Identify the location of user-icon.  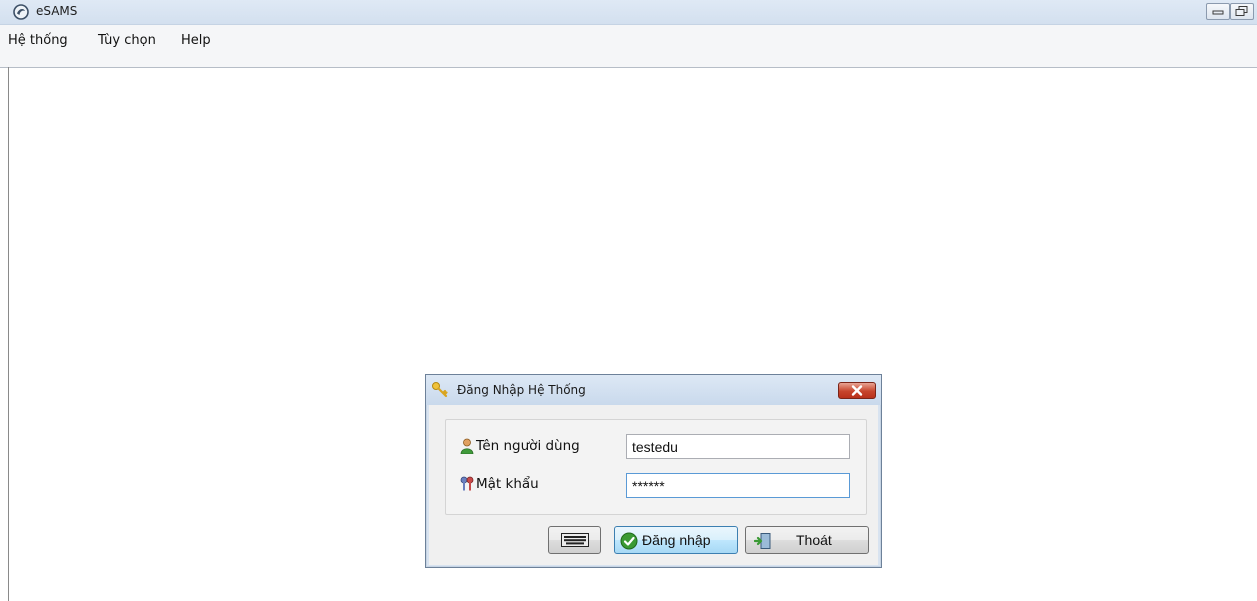
(467, 446).